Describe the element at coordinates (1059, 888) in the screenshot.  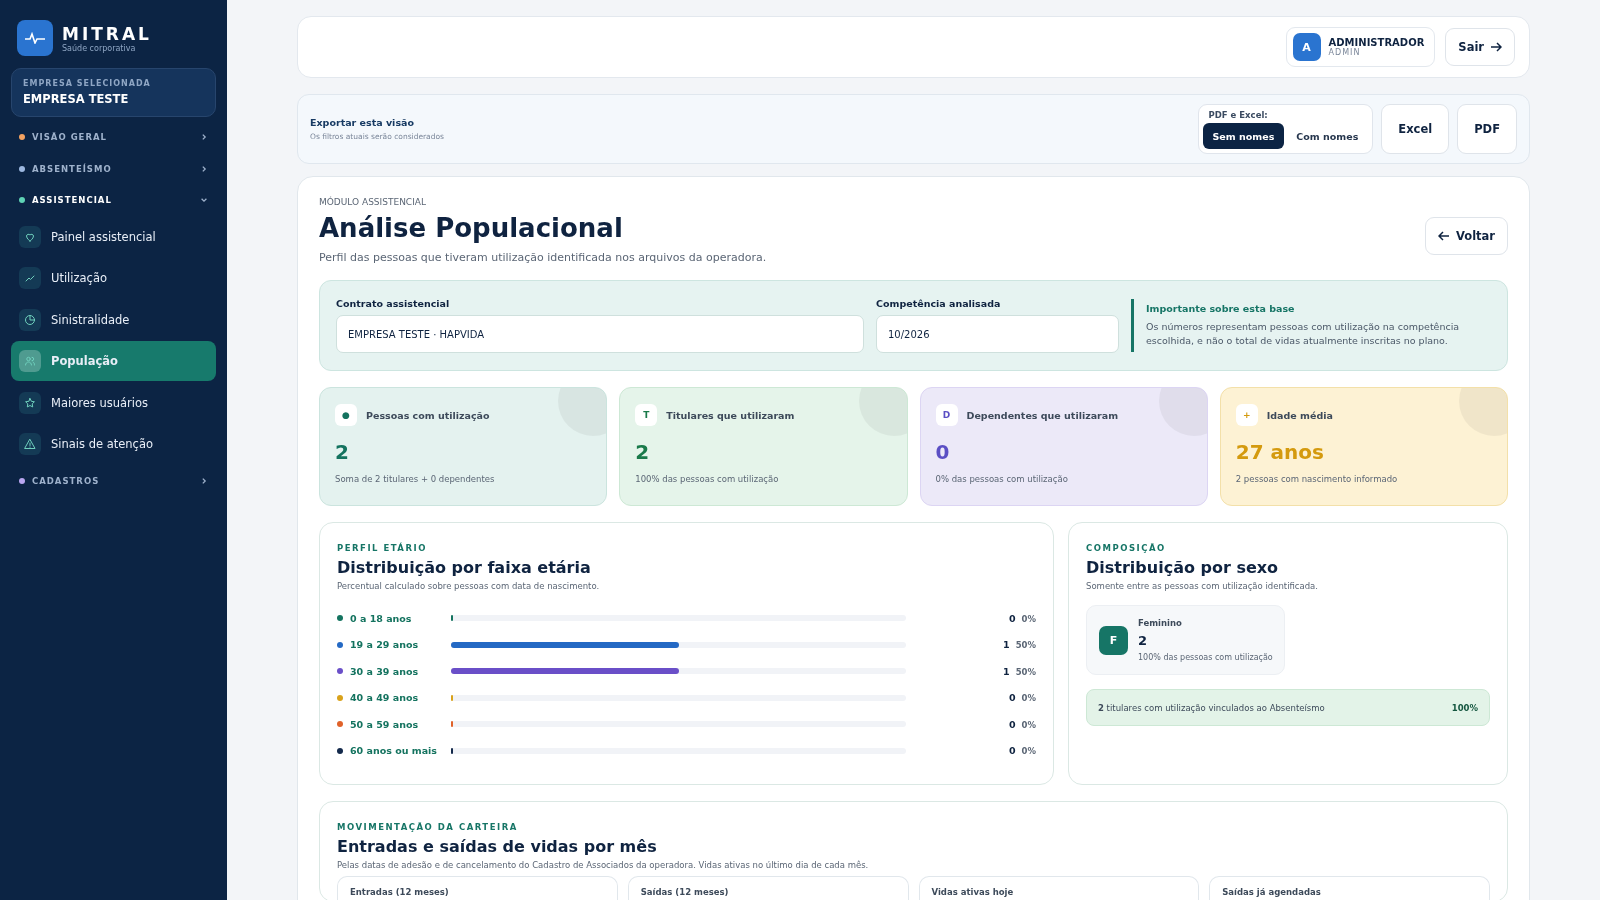
I see `stat-card: Vidas ativas hoje` at that location.